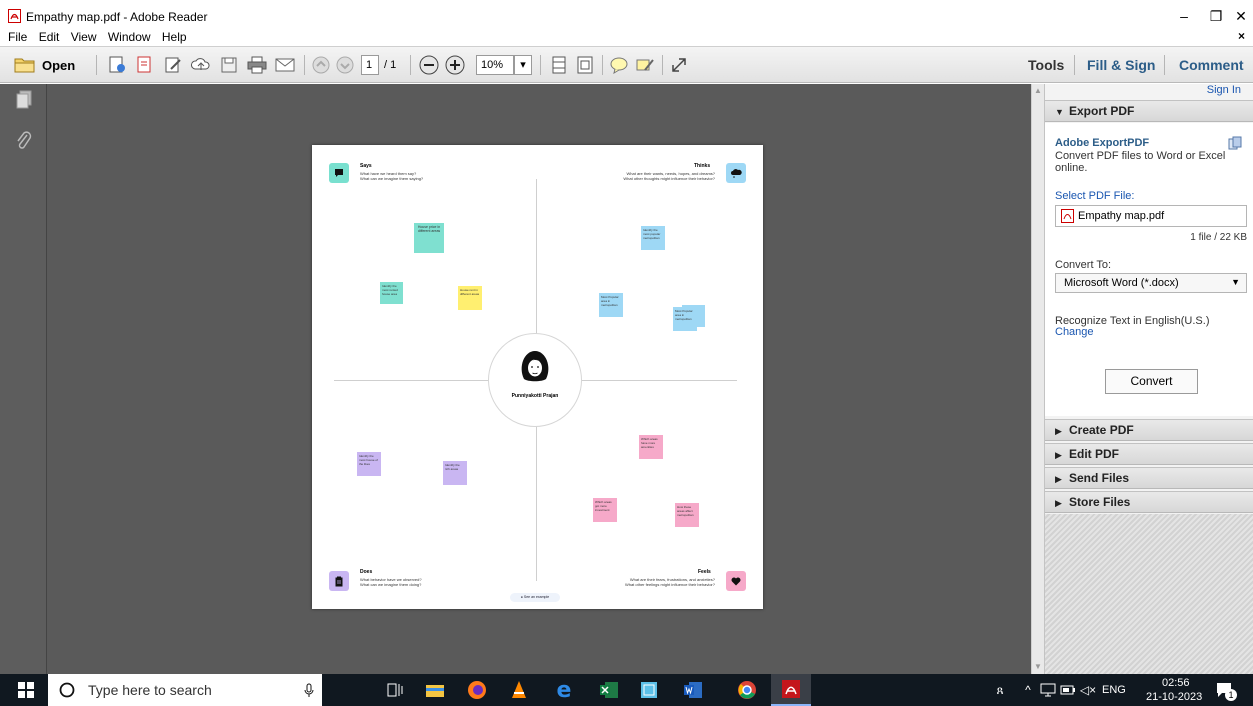 The image size is (1253, 706). Describe the element at coordinates (392, 178) in the screenshot. I see `says-subtitle-2: What can we imagine them saying?` at that location.